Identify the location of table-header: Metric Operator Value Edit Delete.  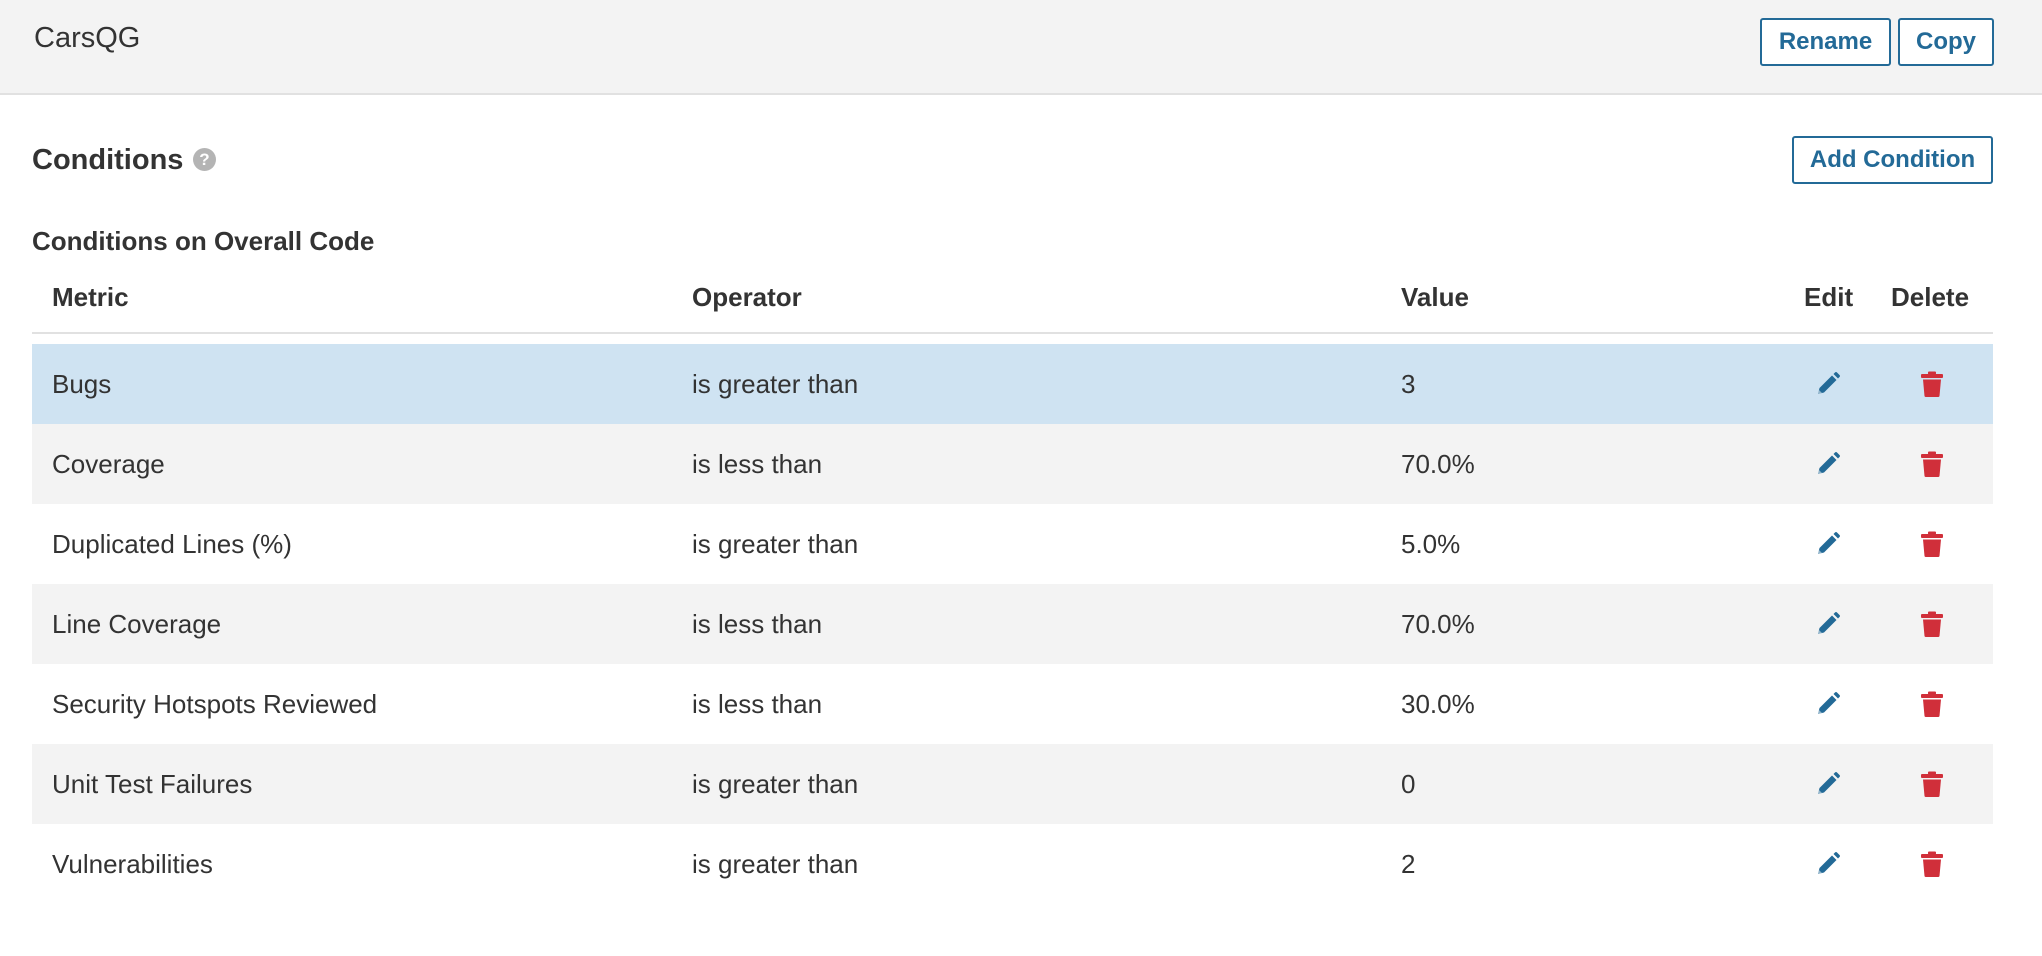
(1012, 303).